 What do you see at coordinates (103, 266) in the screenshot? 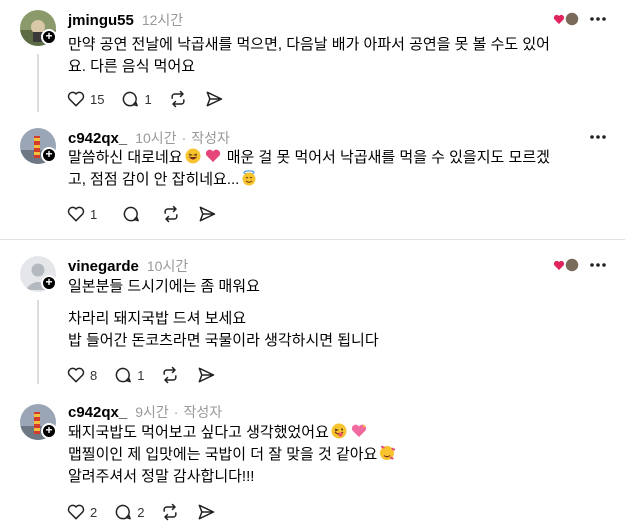
I see `username: vinegarde` at bounding box center [103, 266].